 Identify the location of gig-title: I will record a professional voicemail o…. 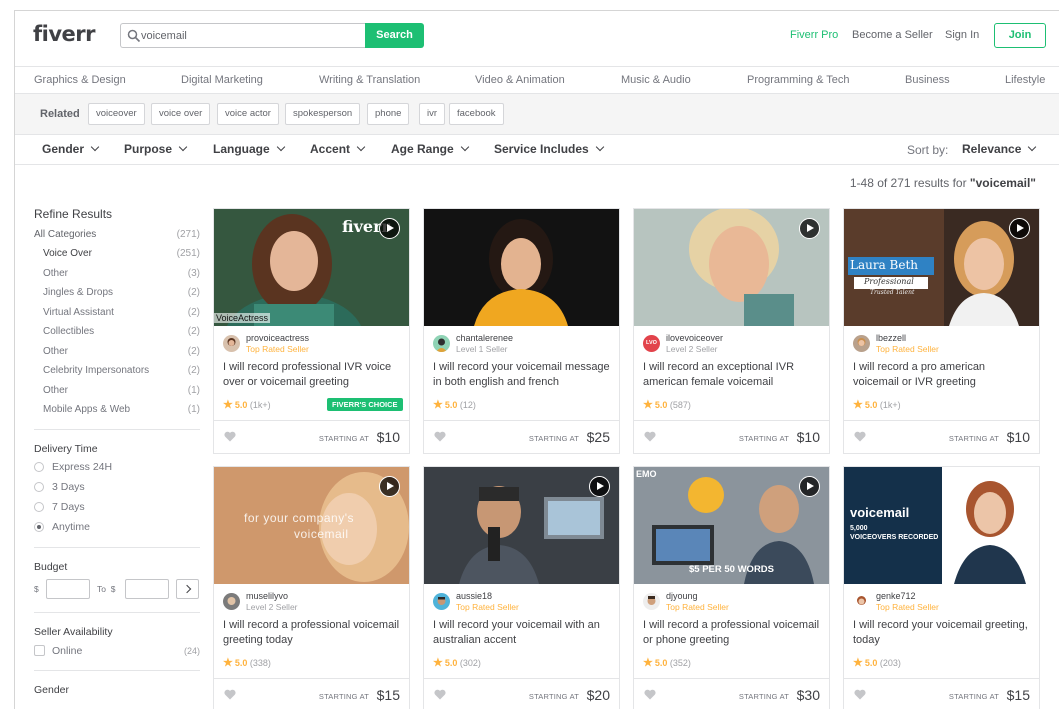
(733, 632).